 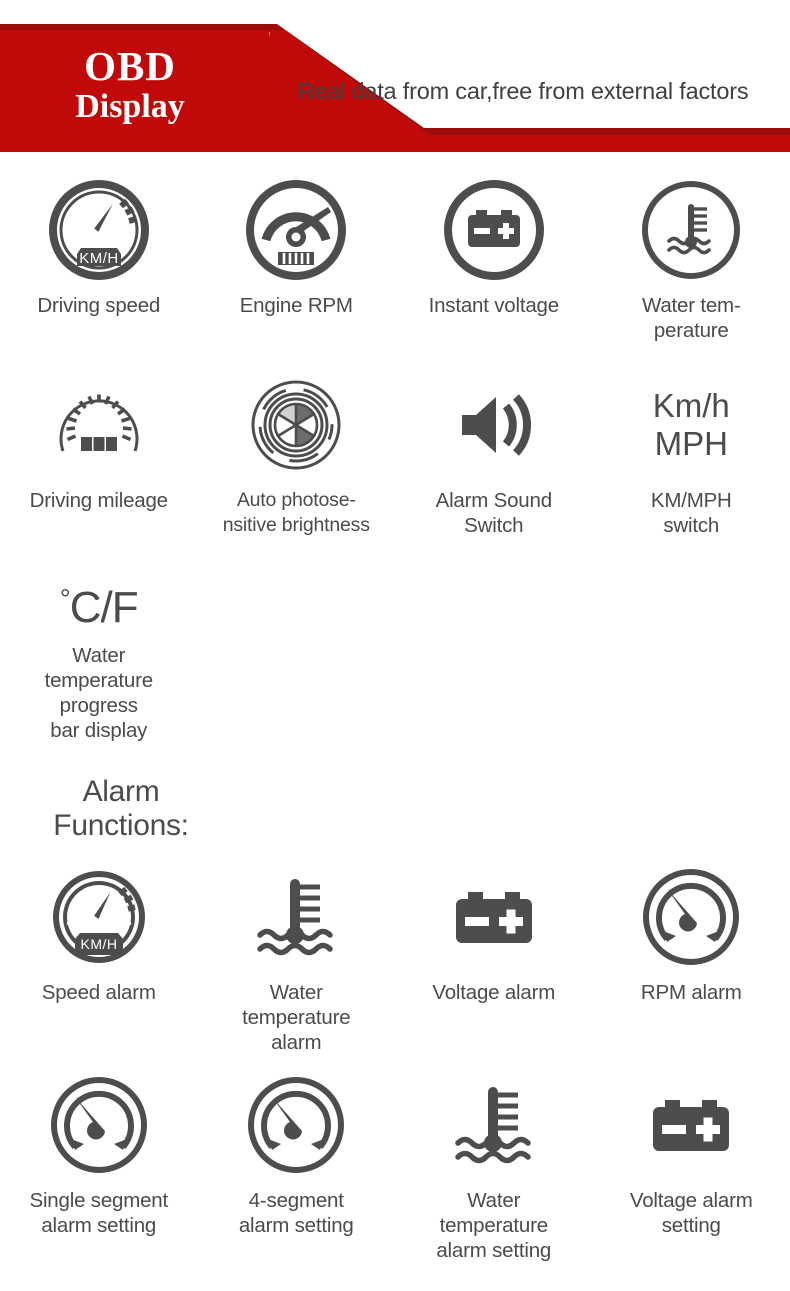 I want to click on rpm-gauge-icon, so click(x=296, y=230).